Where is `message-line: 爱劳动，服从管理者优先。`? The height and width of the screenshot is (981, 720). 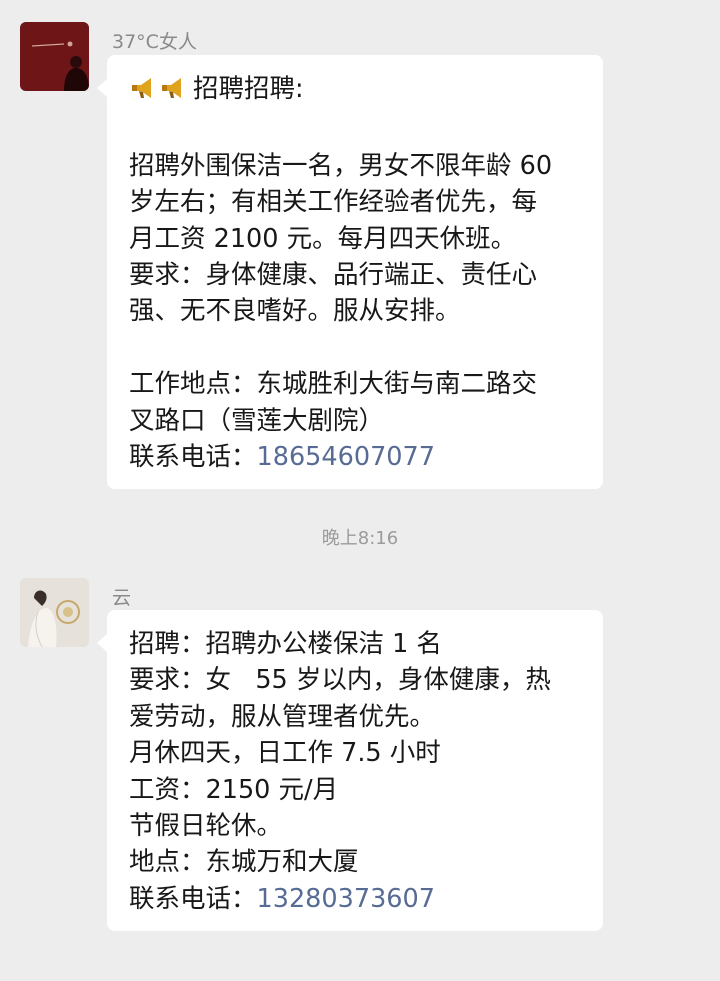 message-line: 爱劳动，服从管理者优先。 is located at coordinates (282, 716).